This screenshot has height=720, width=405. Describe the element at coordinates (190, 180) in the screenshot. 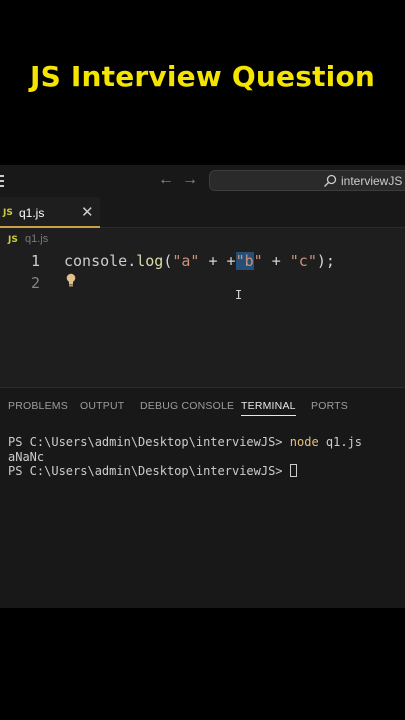

I see `forward-arrow-icon: →` at that location.